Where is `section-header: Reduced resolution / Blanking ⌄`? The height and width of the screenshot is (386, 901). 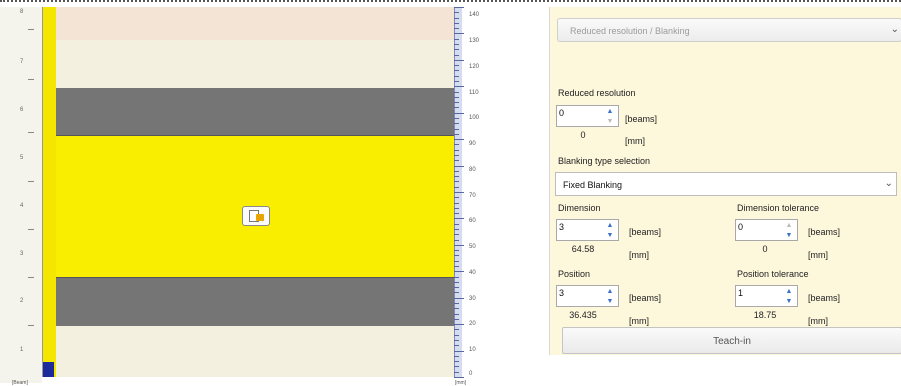 section-header: Reduced resolution / Blanking ⌄ is located at coordinates (729, 30).